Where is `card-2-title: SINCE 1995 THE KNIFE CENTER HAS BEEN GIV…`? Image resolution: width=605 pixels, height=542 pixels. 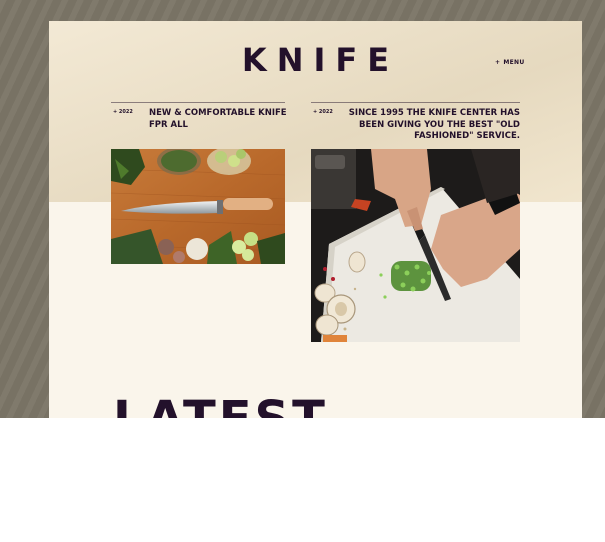 card-2-title: SINCE 1995 THE KNIFE CENTER HAS BEEN GIV… is located at coordinates (430, 125).